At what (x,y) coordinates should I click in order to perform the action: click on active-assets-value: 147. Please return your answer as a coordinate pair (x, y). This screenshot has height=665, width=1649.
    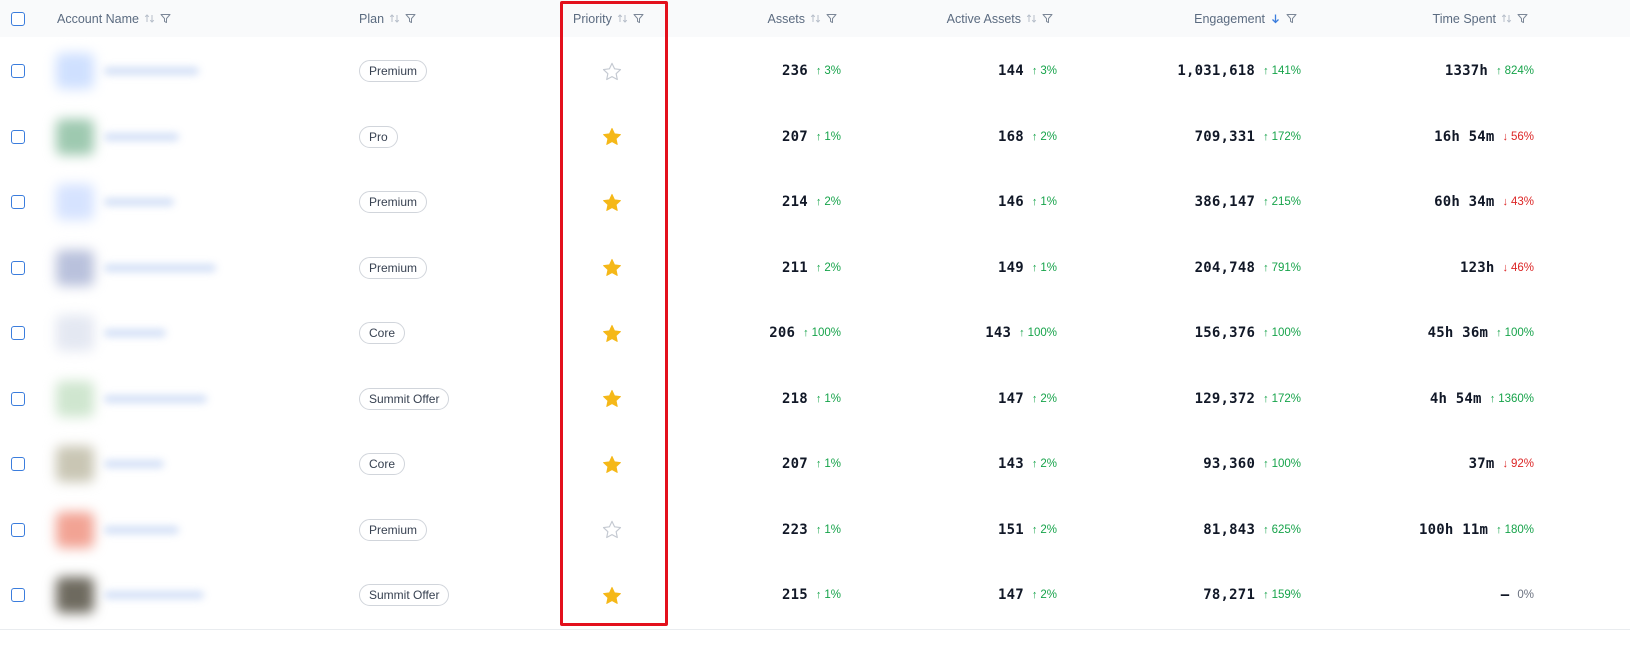
    Looking at the image, I should click on (1010, 595).